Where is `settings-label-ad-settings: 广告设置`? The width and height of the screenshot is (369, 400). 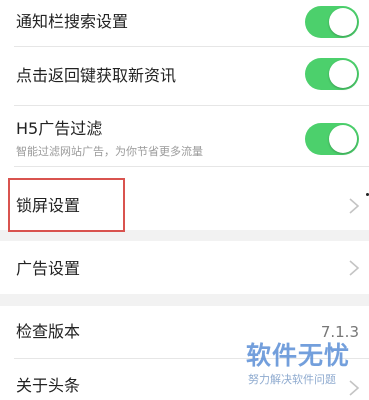 settings-label-ad-settings: 广告设置 is located at coordinates (48, 268).